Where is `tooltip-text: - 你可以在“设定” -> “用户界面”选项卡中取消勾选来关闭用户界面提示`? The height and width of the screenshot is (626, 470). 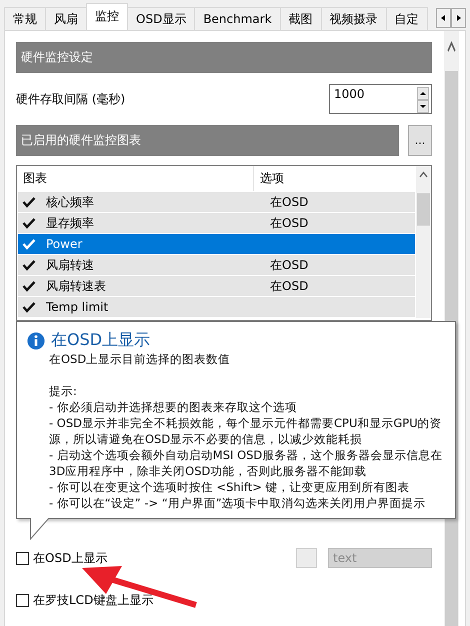 tooltip-text: - 你可以在“设定” -> “用户界面”选项卡中取消勾选来关闭用户界面提示 is located at coordinates (238, 503).